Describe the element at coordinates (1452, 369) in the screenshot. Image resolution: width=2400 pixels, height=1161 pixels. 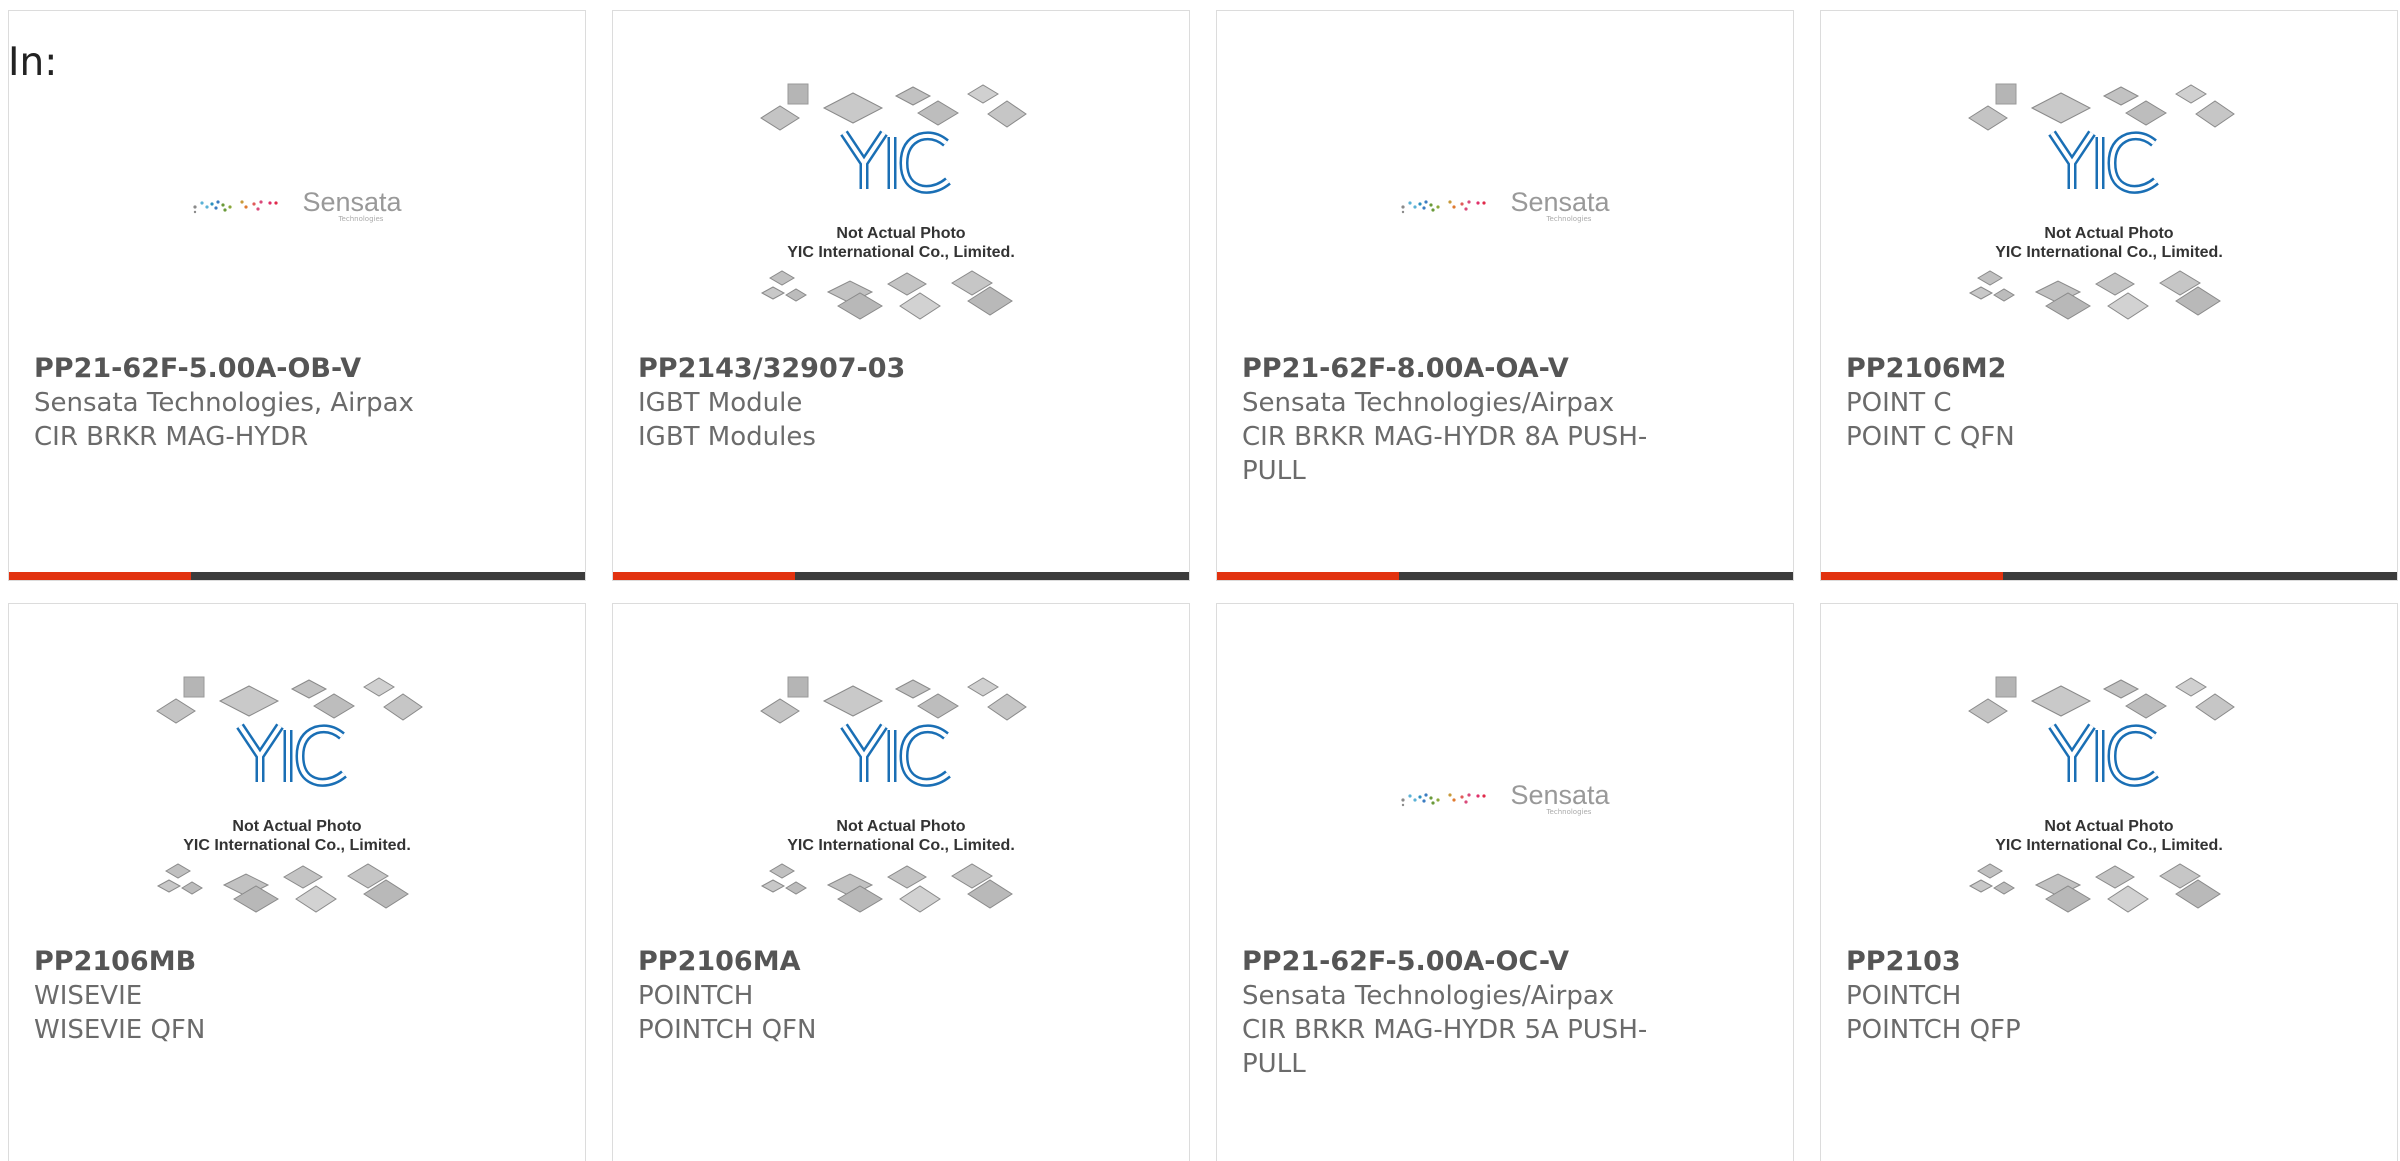
I see `part-number-link: PP21-62F-8.00A-OA-V` at that location.